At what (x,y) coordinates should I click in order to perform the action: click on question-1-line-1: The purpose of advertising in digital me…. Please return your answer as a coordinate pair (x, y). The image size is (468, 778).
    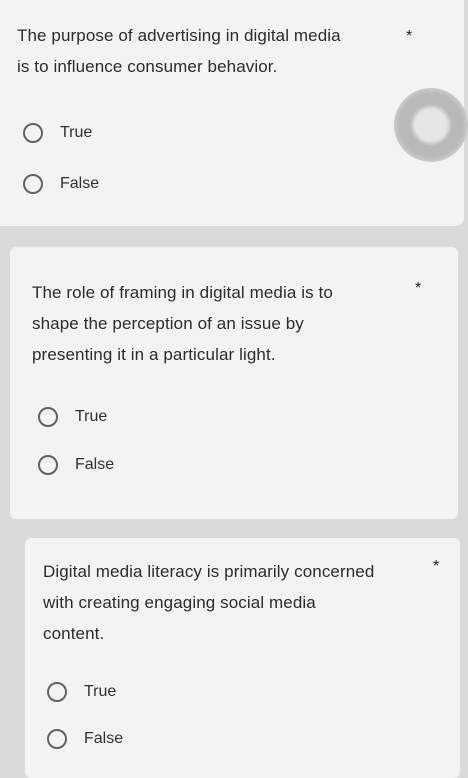
    Looking at the image, I should click on (179, 35).